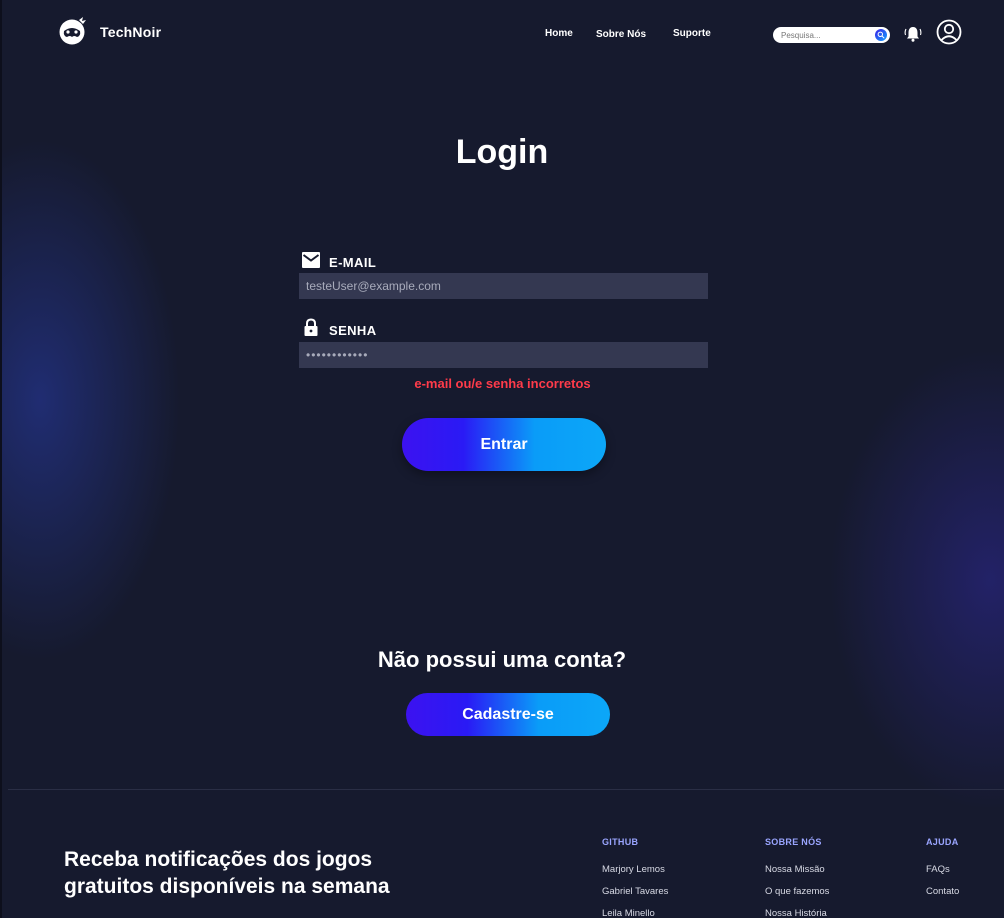  Describe the element at coordinates (795, 869) in the screenshot. I see `footer-link: Nossa Missão` at that location.